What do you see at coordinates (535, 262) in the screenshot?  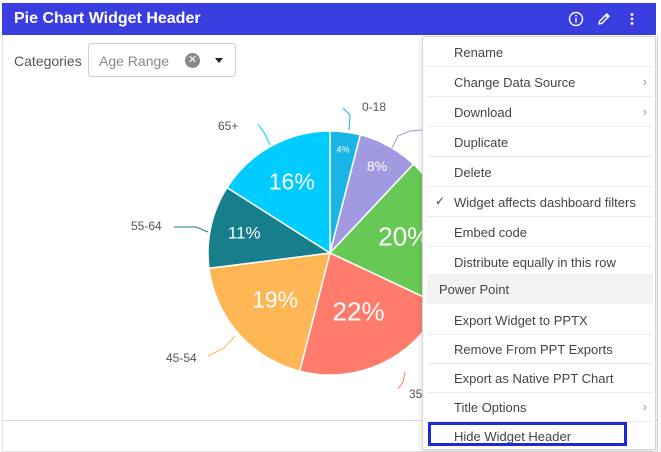 I see `menu-item-label: Distribute equally in this row` at bounding box center [535, 262].